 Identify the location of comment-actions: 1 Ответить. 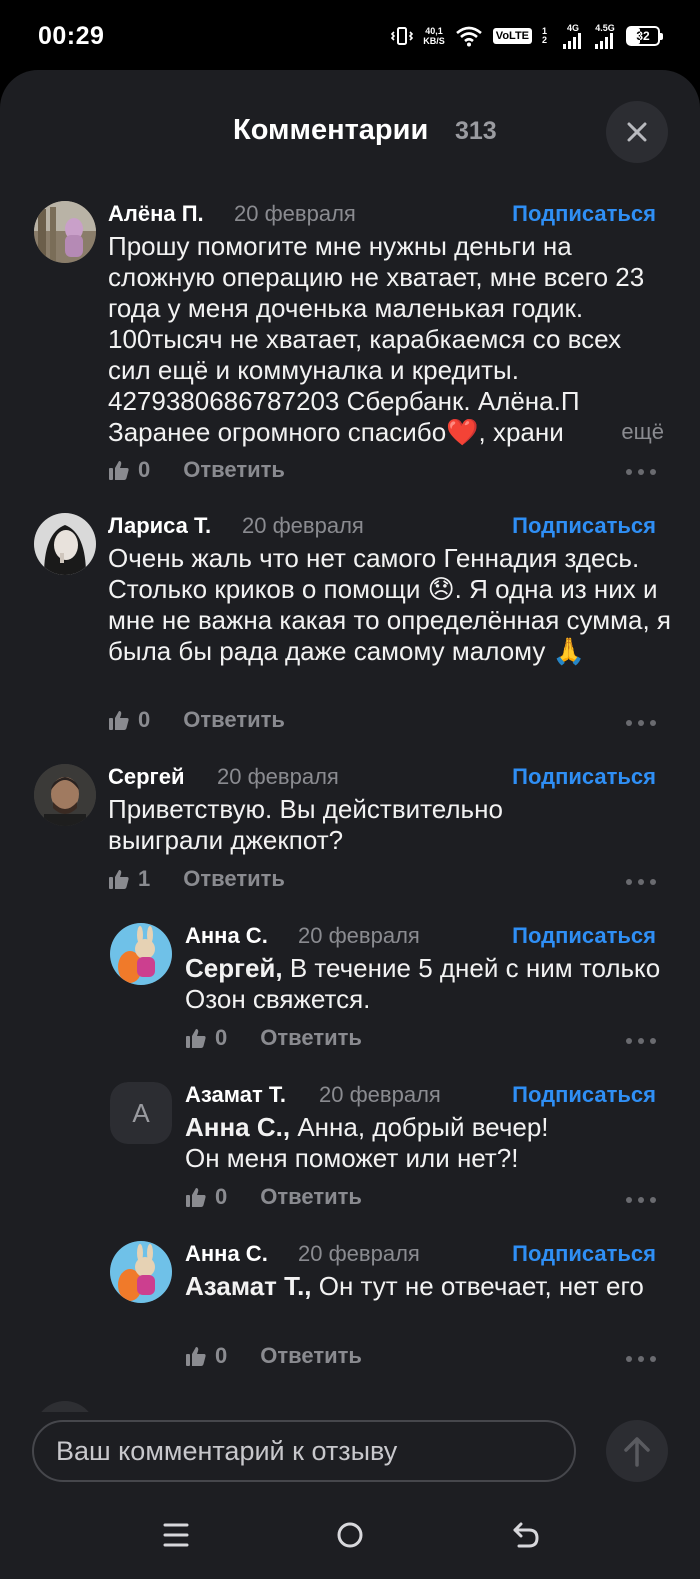
(196, 879).